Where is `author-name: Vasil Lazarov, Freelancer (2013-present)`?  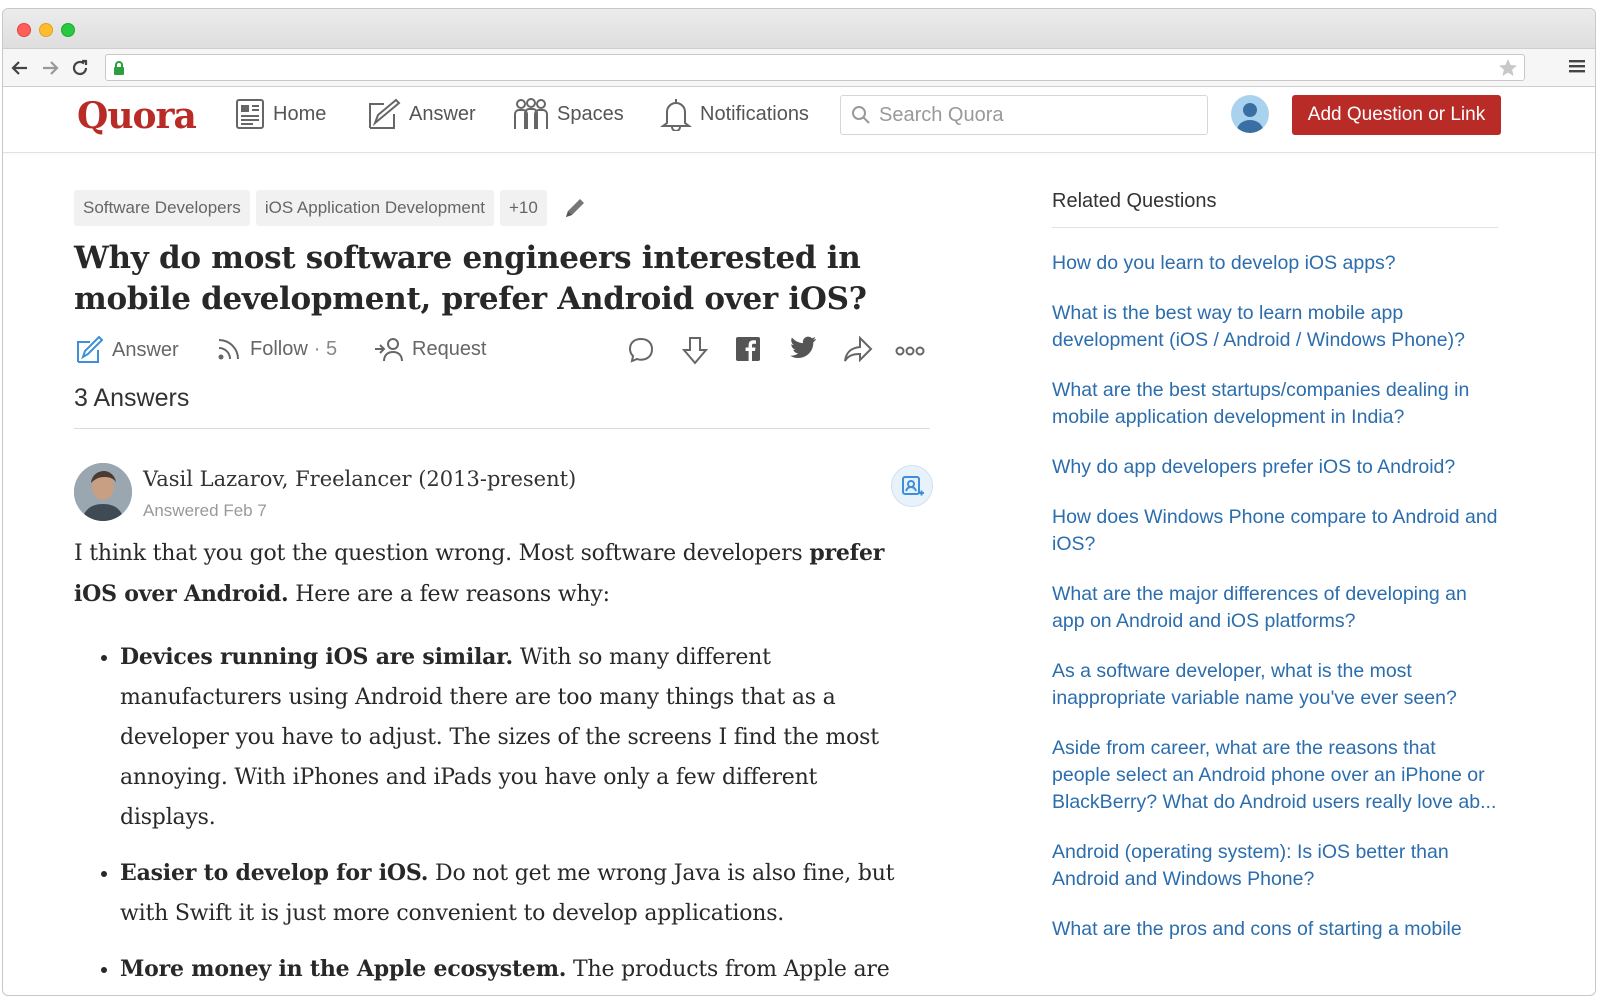
author-name: Vasil Lazarov, Freelancer (2013-present) is located at coordinates (359, 479).